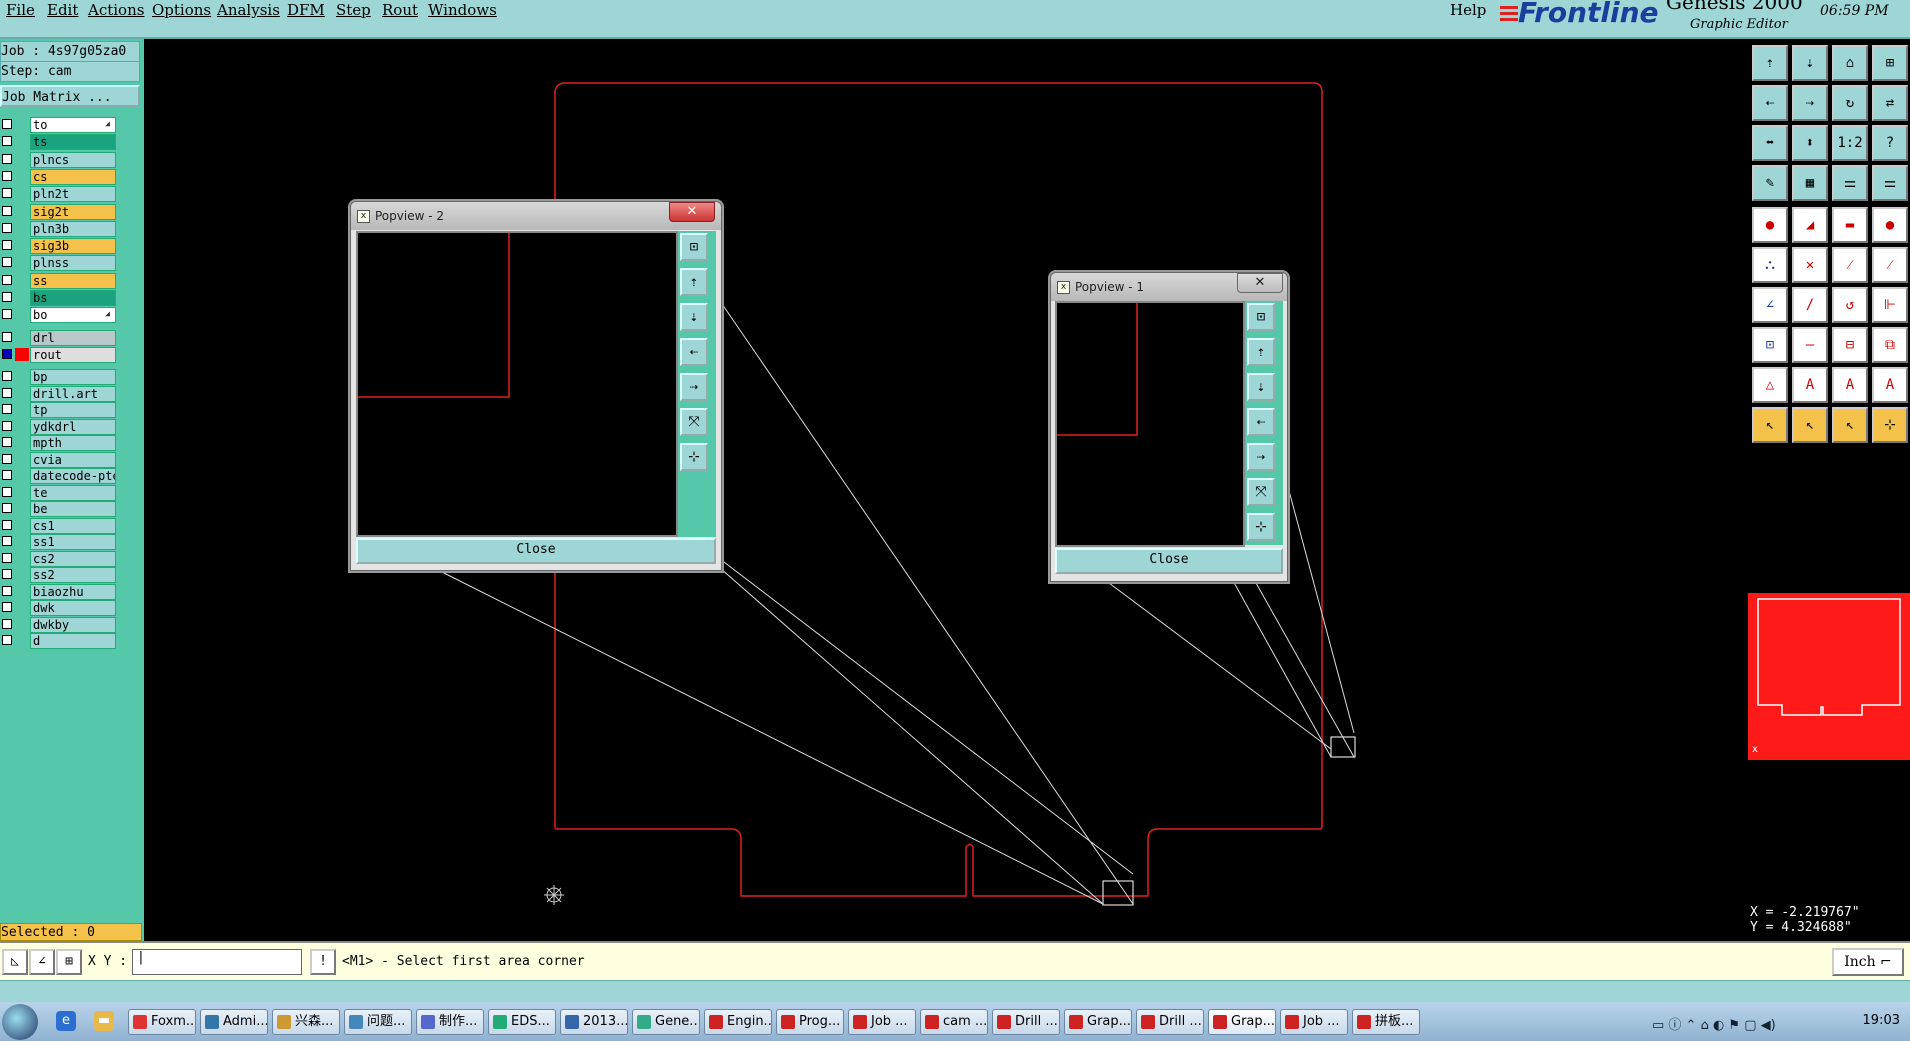 This screenshot has width=1910, height=1041. What do you see at coordinates (1770, 305) in the screenshot?
I see `tool-button-icon: ∠` at bounding box center [1770, 305].